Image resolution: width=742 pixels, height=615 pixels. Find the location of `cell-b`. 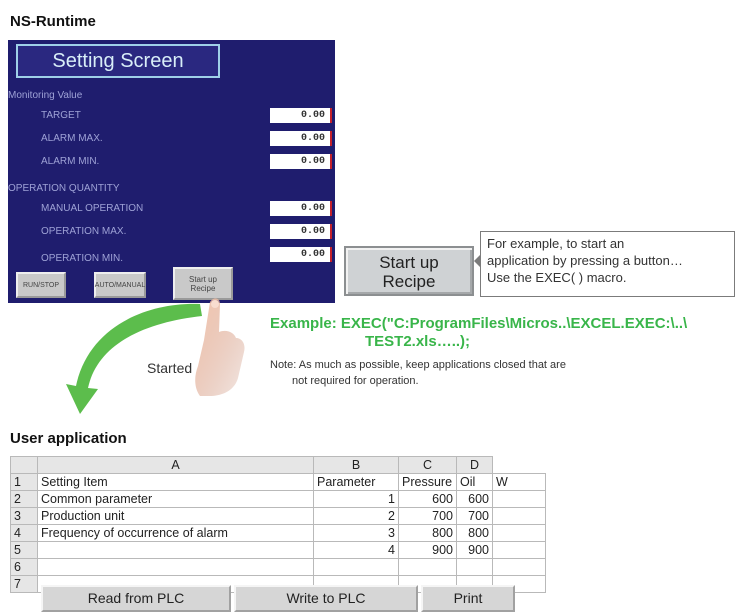

cell-b is located at coordinates (356, 567).